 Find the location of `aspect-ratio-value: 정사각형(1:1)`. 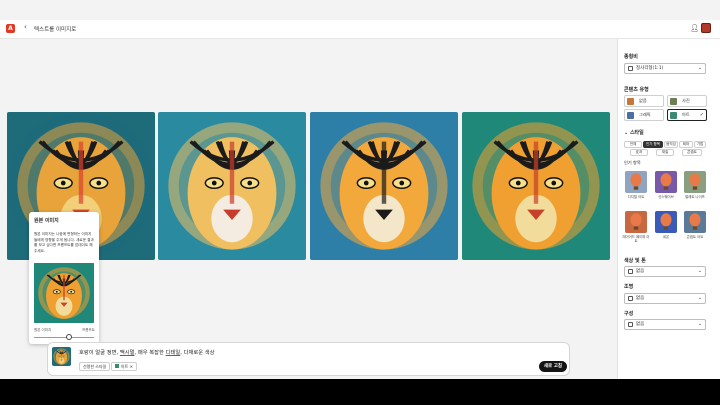

aspect-ratio-value: 정사각형(1:1) is located at coordinates (650, 68).